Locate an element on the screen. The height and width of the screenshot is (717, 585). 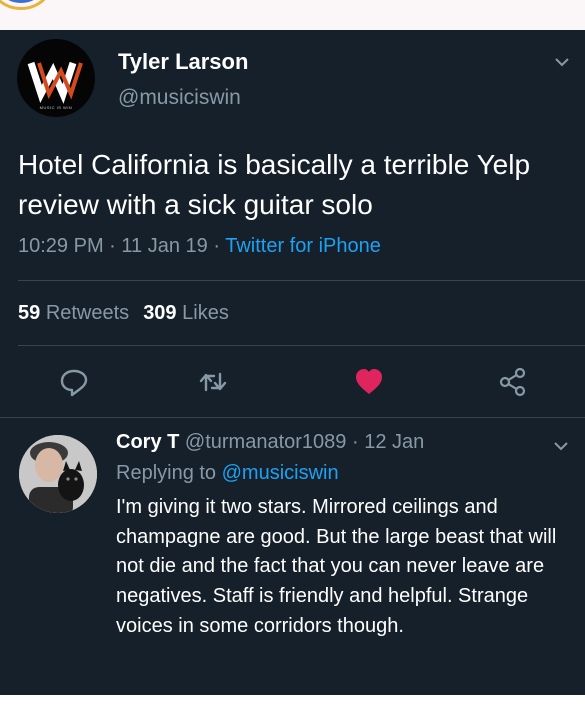
reply-icon is located at coordinates (74, 382).